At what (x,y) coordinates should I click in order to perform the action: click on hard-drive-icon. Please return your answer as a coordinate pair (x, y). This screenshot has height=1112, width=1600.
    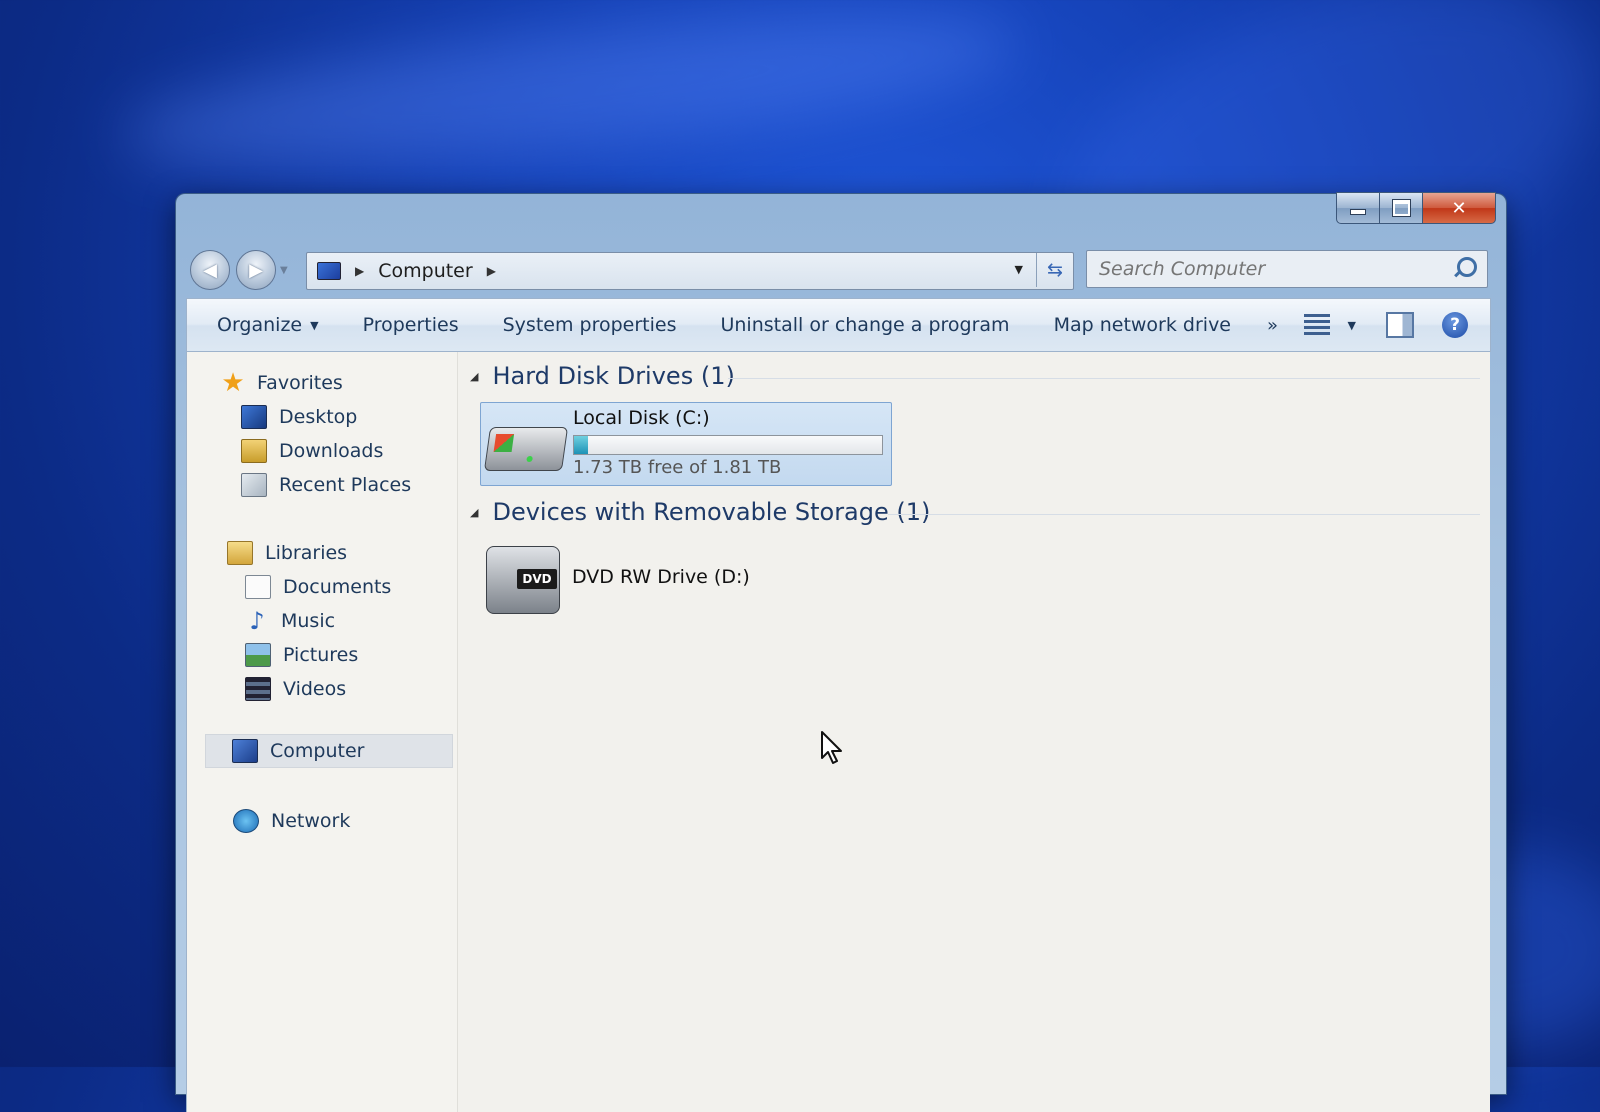
    Looking at the image, I should click on (526, 449).